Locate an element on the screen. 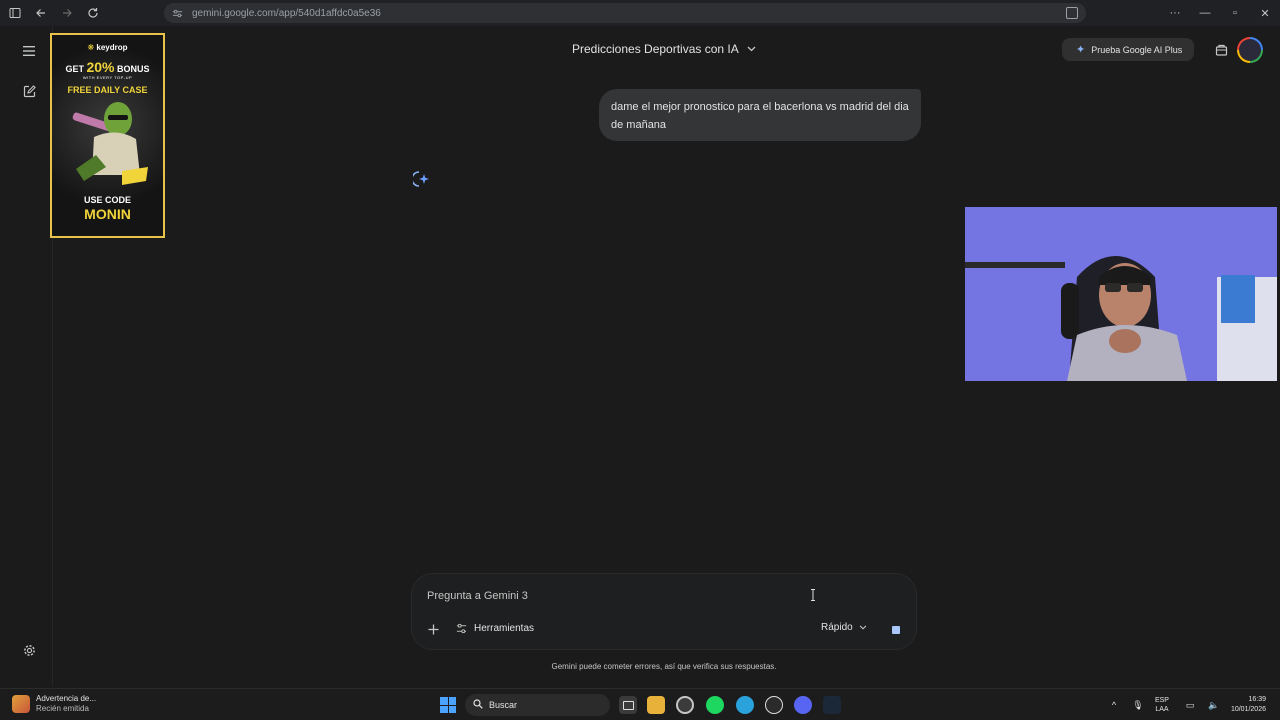 This screenshot has height=720, width=1280. ad-brand: ❋ keydrop is located at coordinates (107, 47).